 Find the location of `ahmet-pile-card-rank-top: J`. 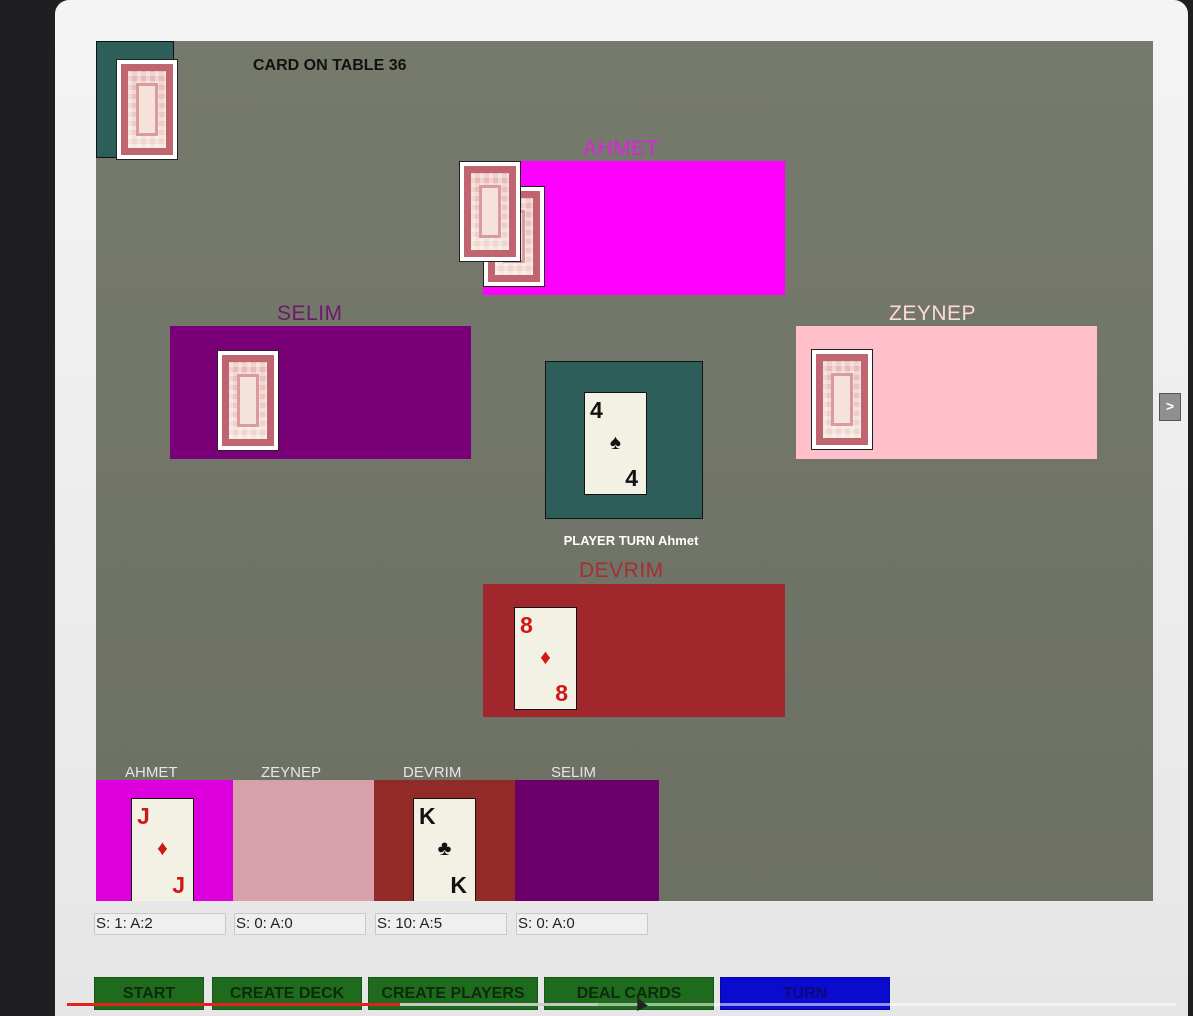

ahmet-pile-card-rank-top: J is located at coordinates (143, 816).